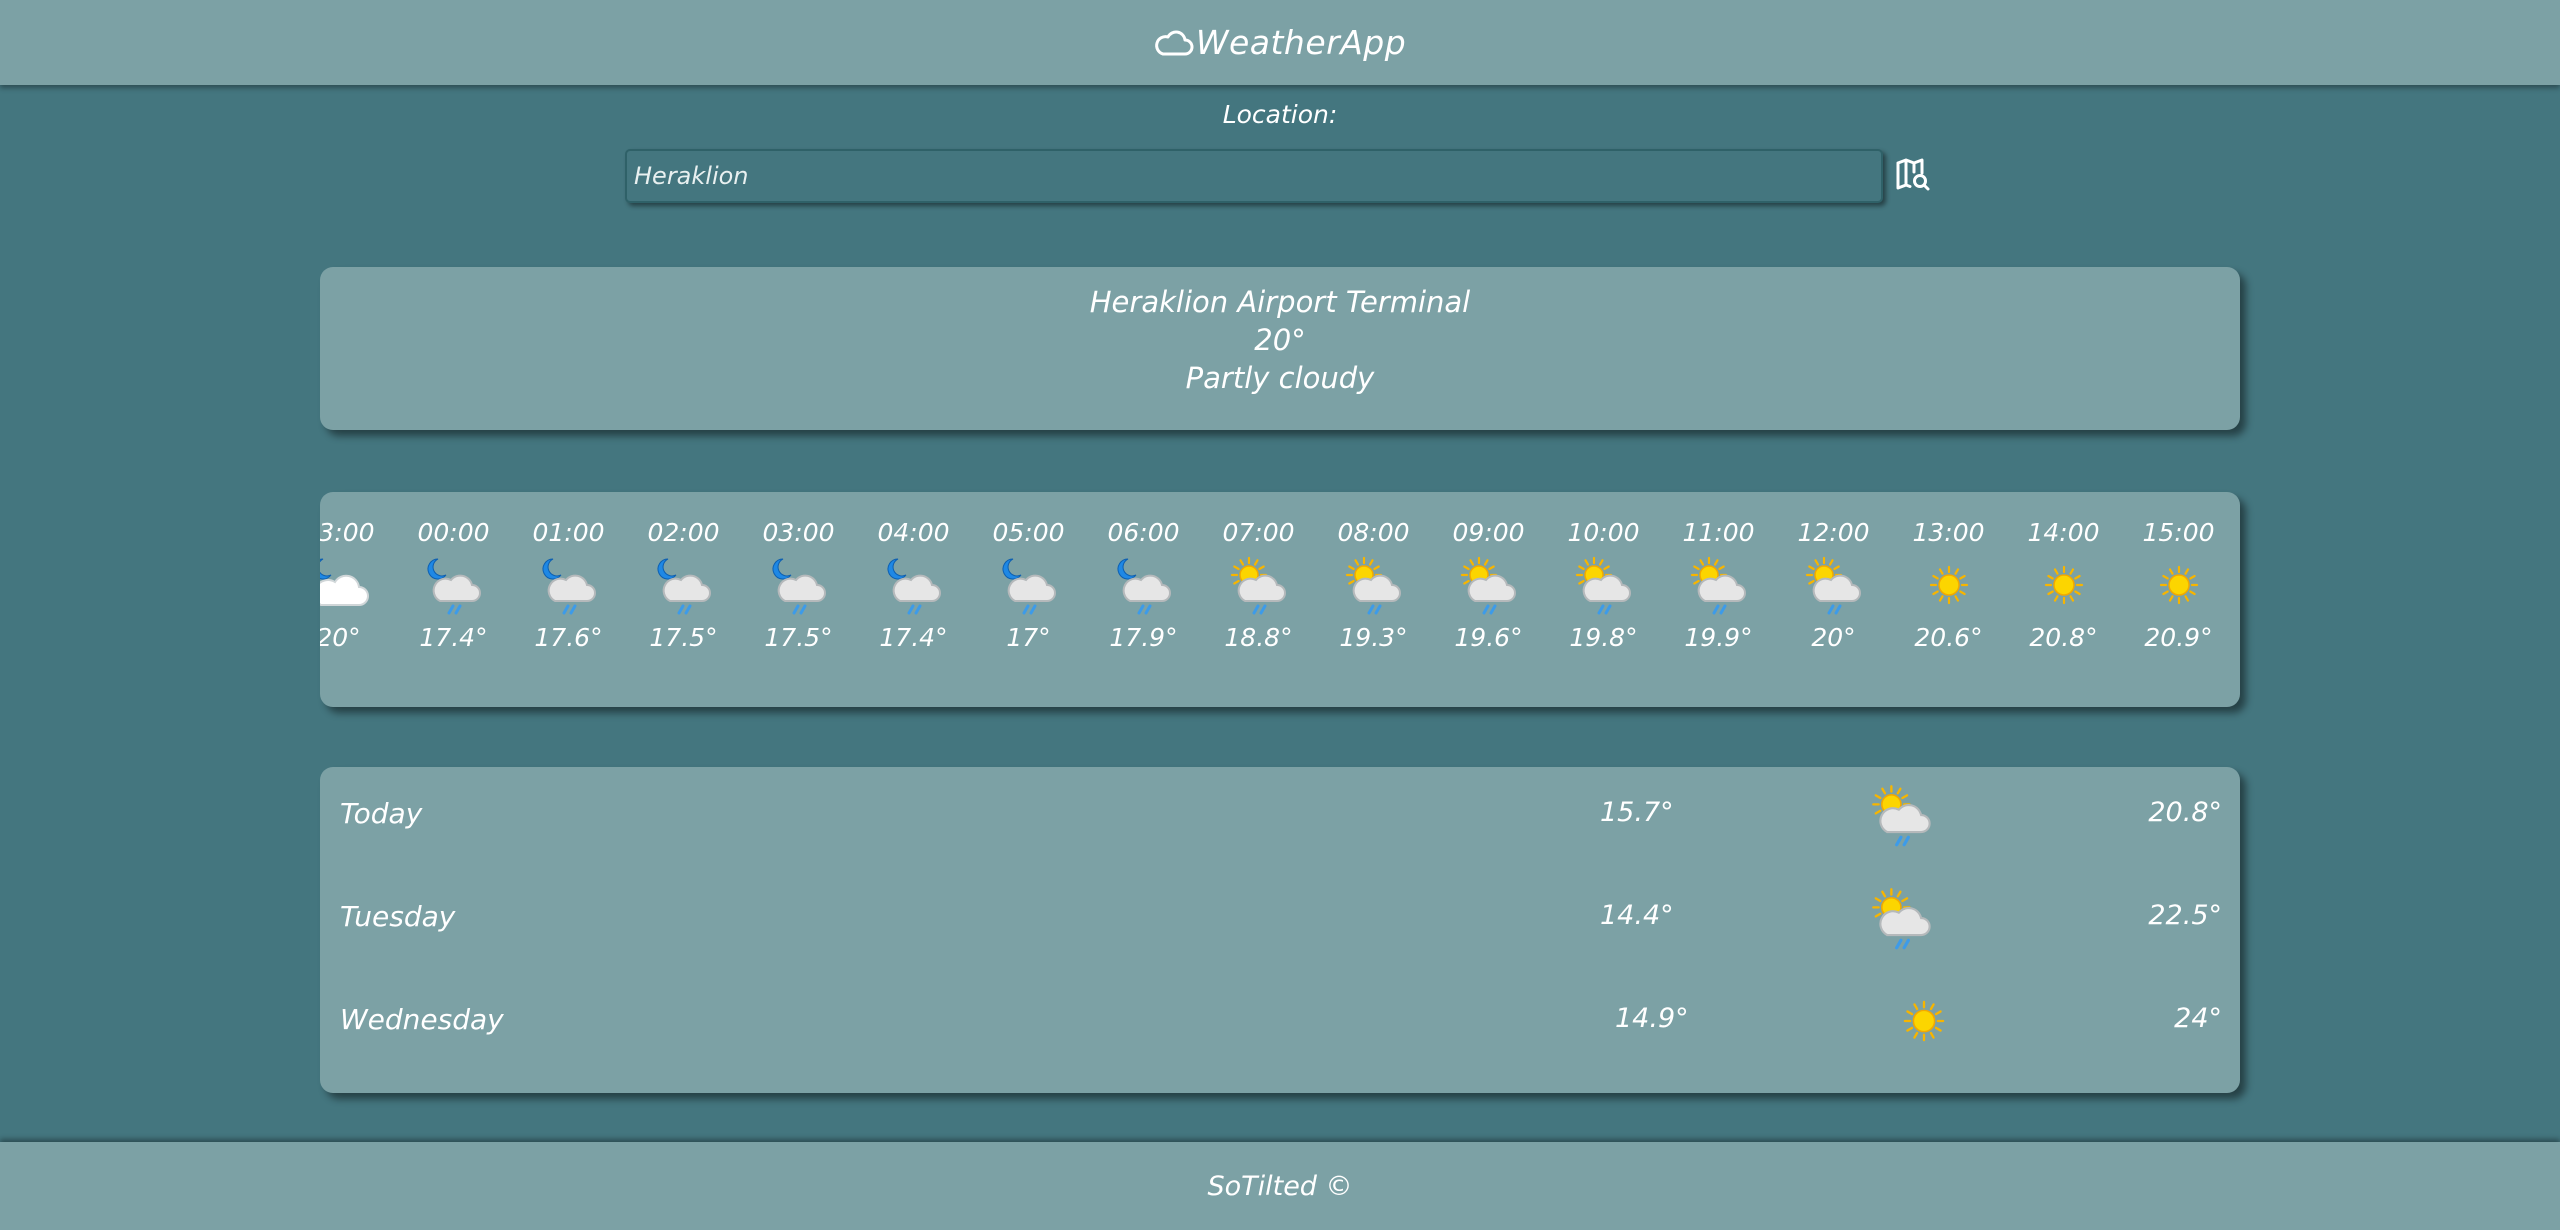 The width and height of the screenshot is (2560, 1230). Describe the element at coordinates (398, 916) in the screenshot. I see `day-name: Tuesday` at that location.